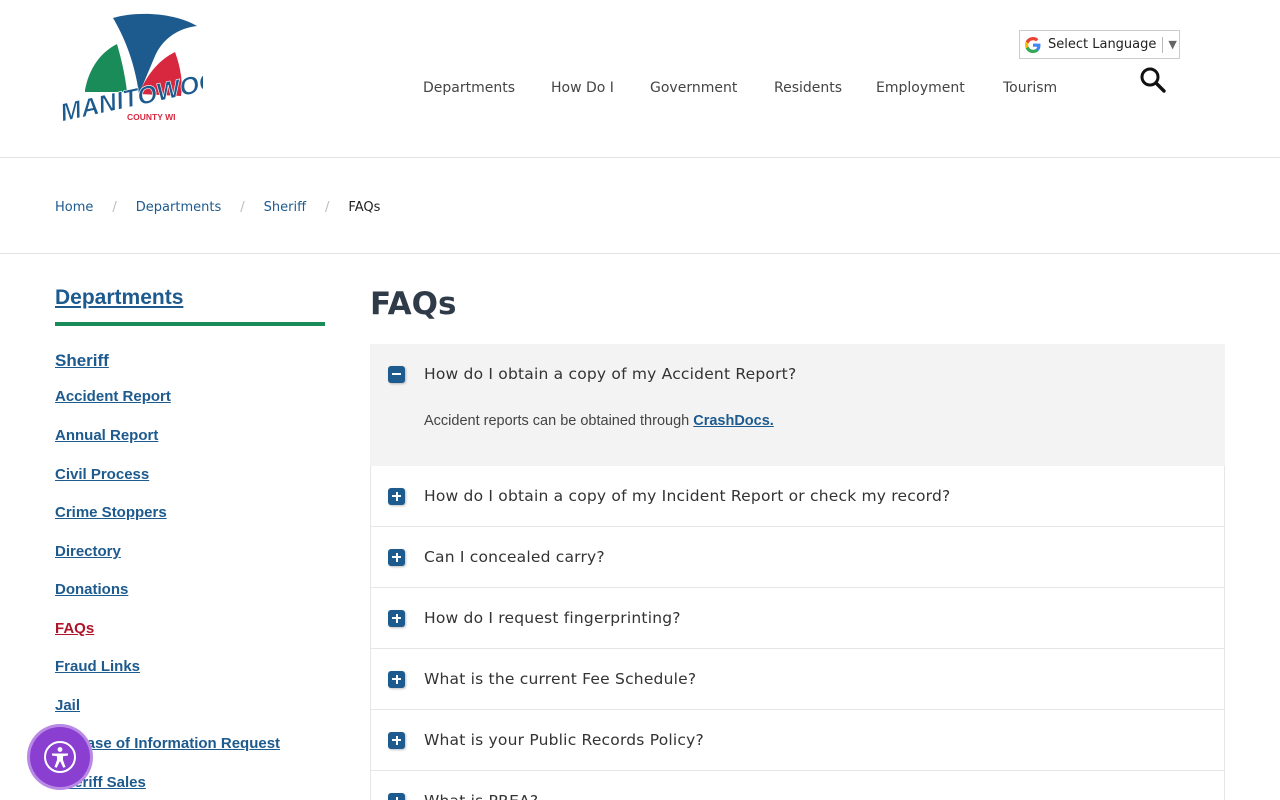  I want to click on page-title: FAQs, so click(413, 304).